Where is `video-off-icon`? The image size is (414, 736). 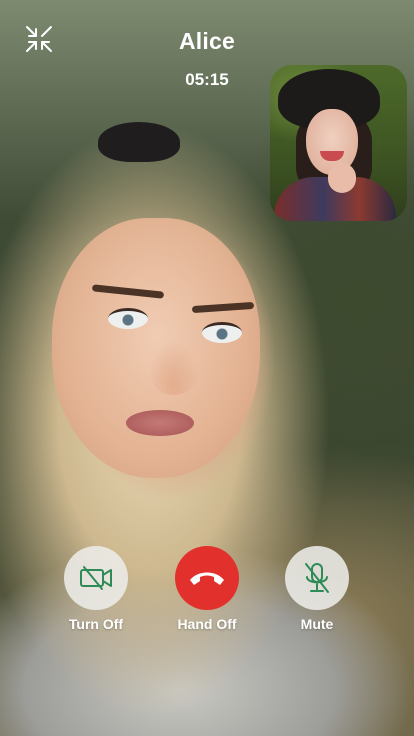 video-off-icon is located at coordinates (96, 578).